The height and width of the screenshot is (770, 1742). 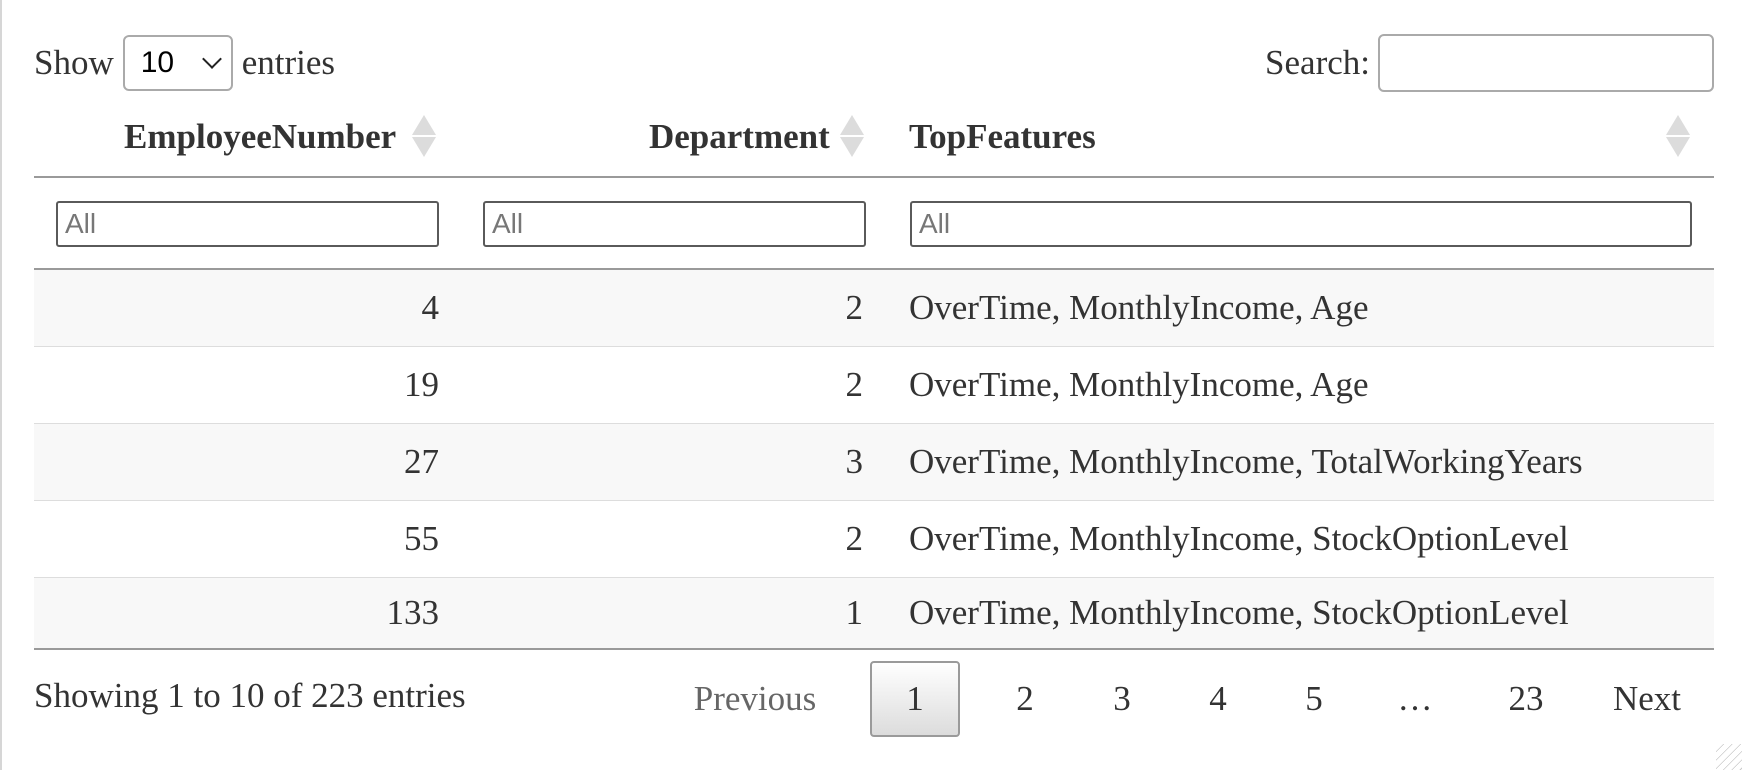 What do you see at coordinates (421, 461) in the screenshot?
I see `employee-number-cell: 27` at bounding box center [421, 461].